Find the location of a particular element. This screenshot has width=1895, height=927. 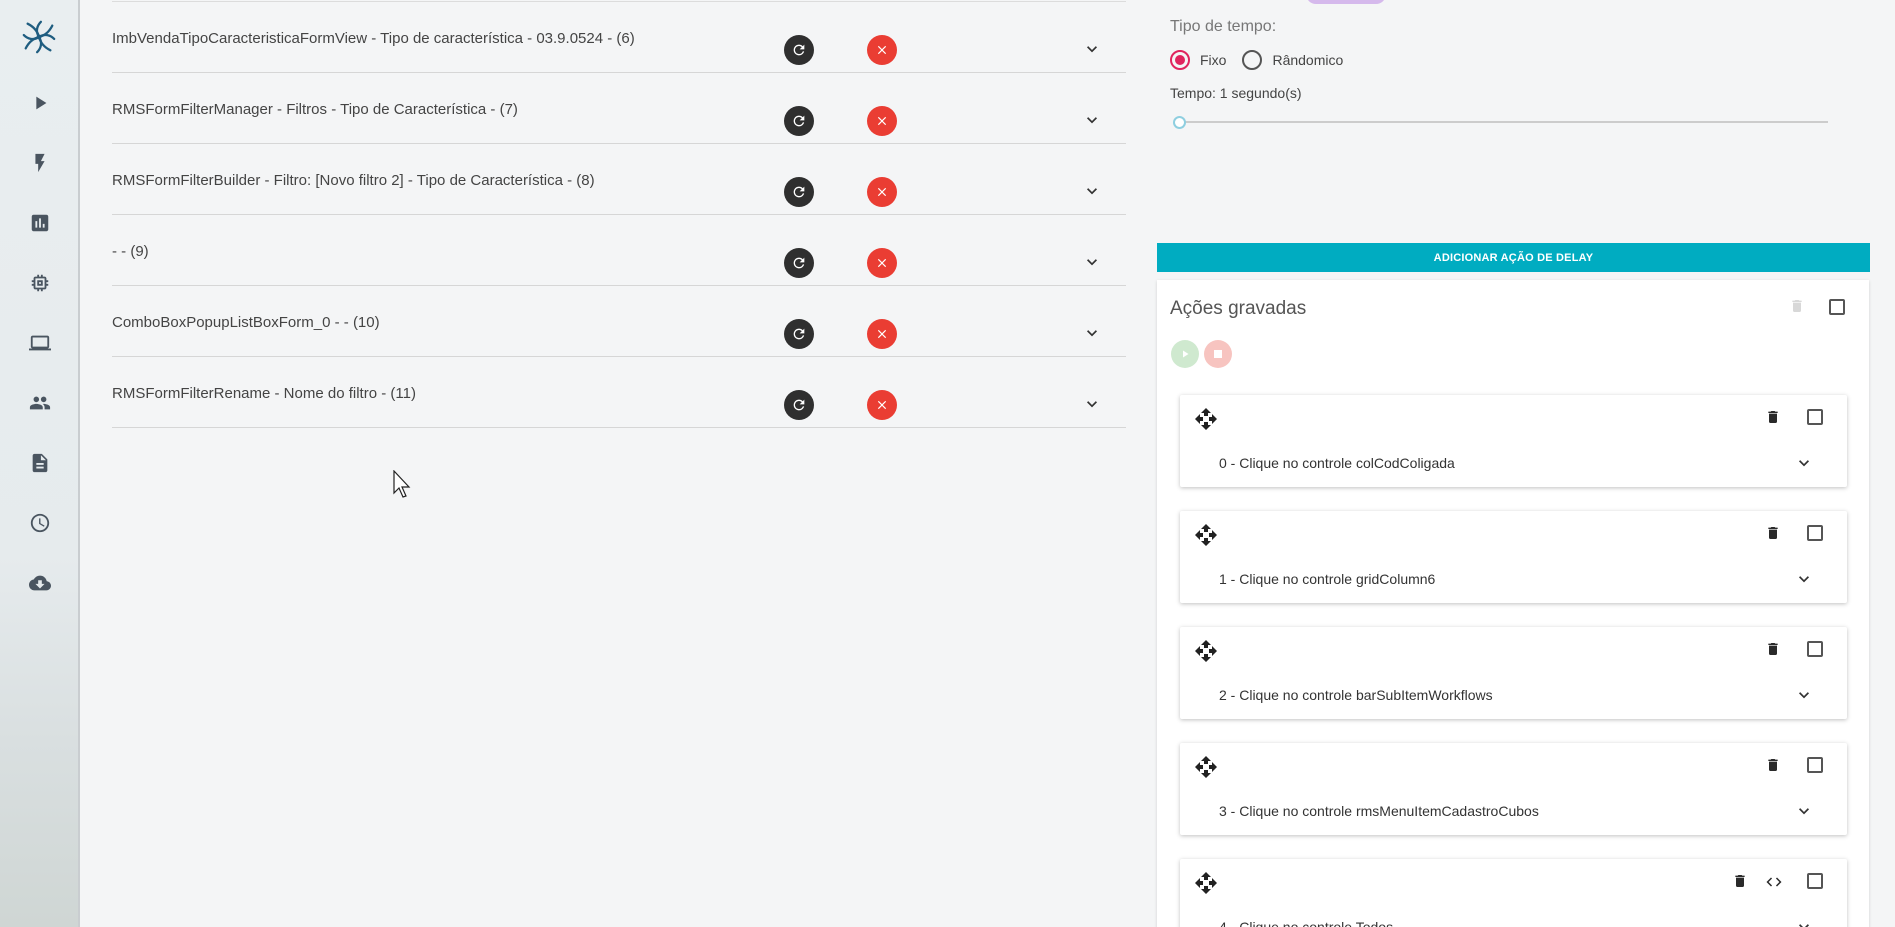

action-label: 0 - Clique no controle colCodColigada is located at coordinates (1337, 463).